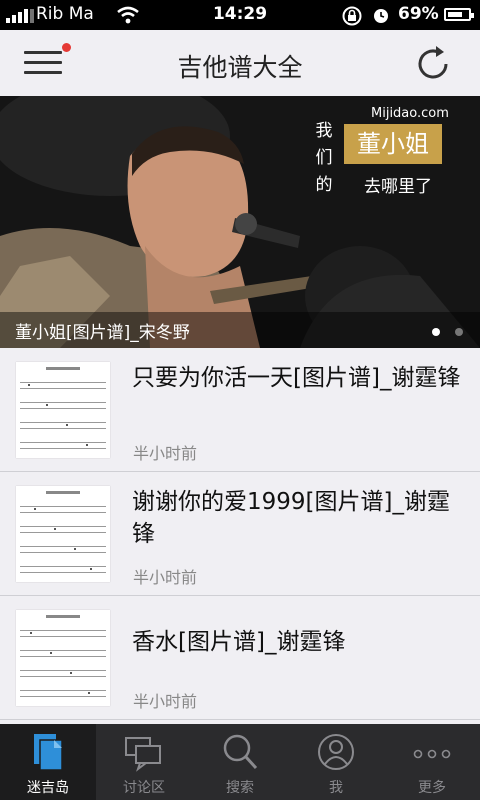  What do you see at coordinates (239, 642) in the screenshot?
I see `item-title: 香水[图片谱]_谢霆锋` at bounding box center [239, 642].